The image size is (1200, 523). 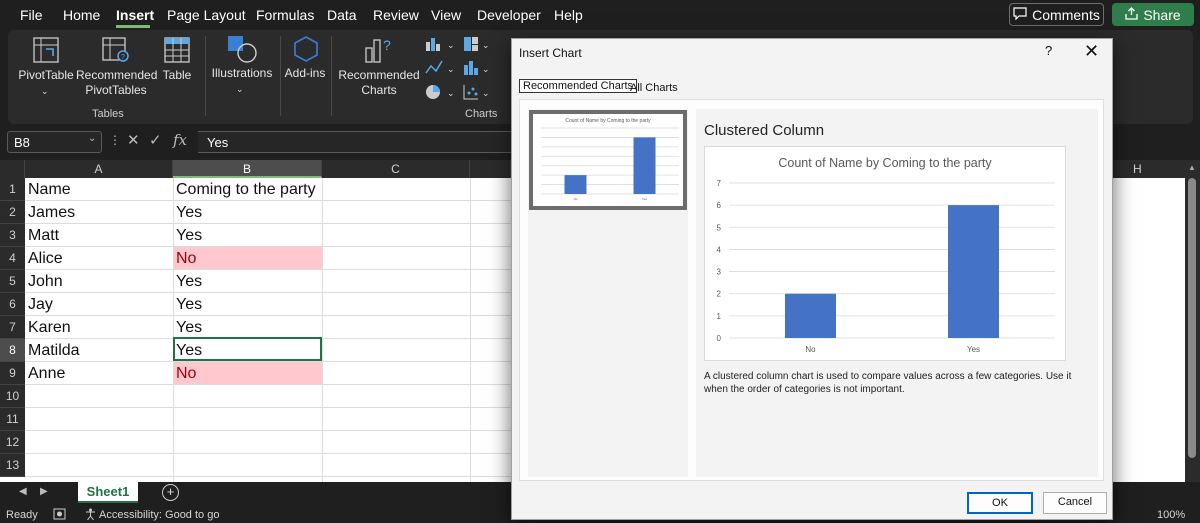 I want to click on add-sheet-icon: +, so click(x=170, y=492).